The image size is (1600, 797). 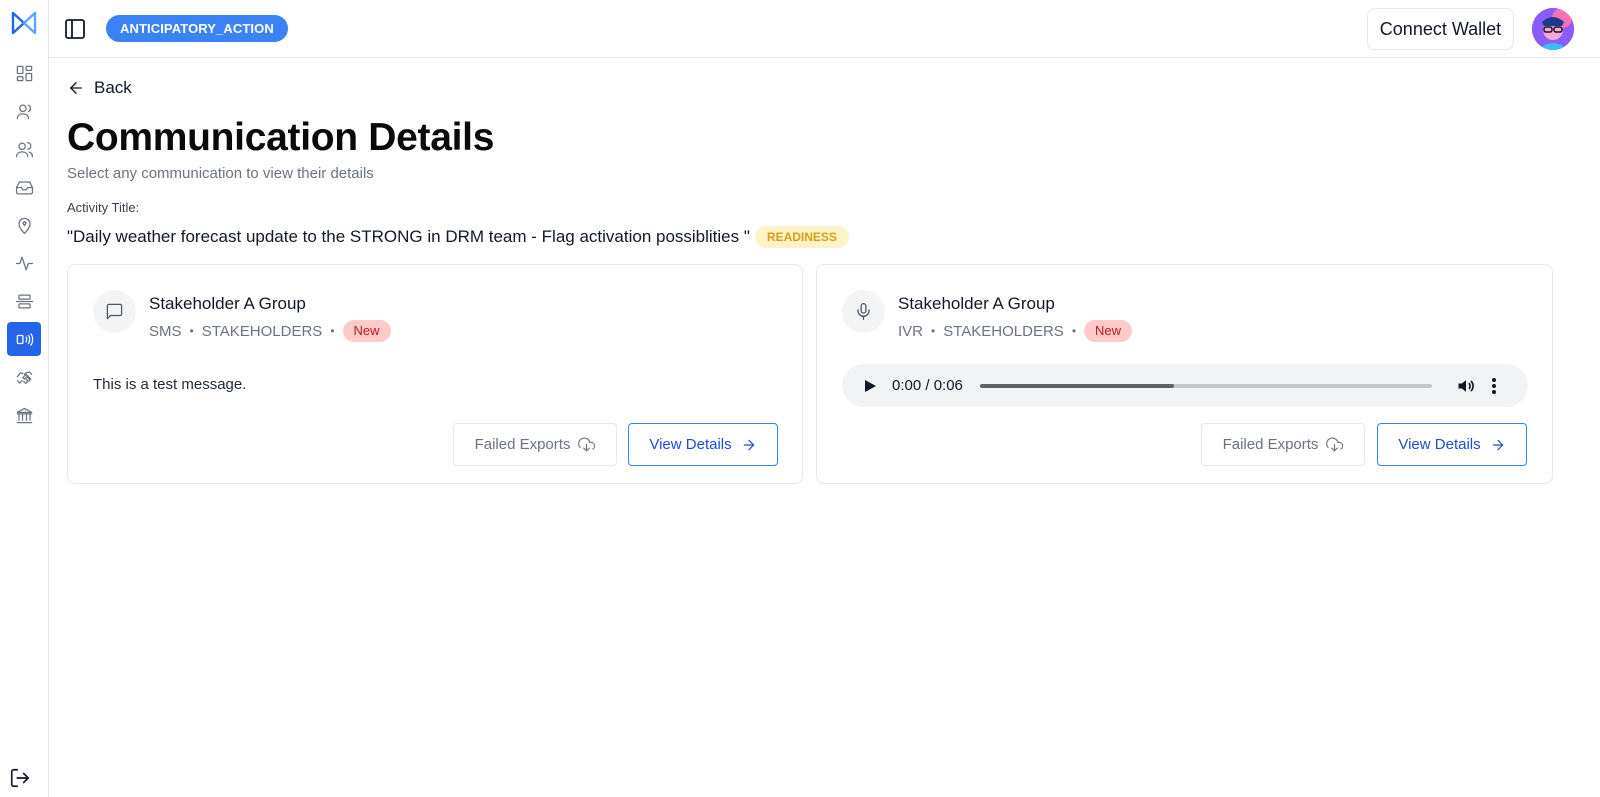 What do you see at coordinates (24, 23) in the screenshot?
I see `rahat-logo-icon` at bounding box center [24, 23].